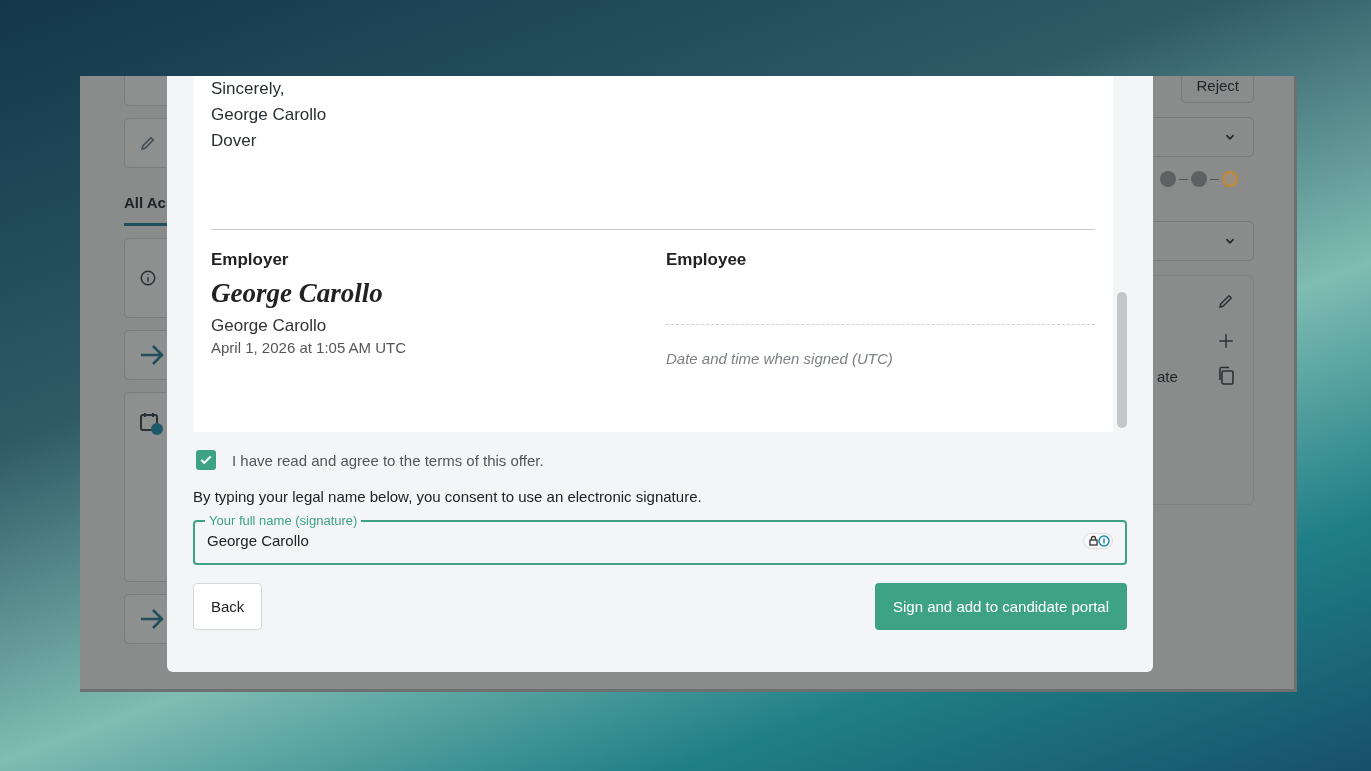 The width and height of the screenshot is (1371, 771). I want to click on consent-text: By typing your legal name below, you consent to use an electronic signature., so click(448, 496).